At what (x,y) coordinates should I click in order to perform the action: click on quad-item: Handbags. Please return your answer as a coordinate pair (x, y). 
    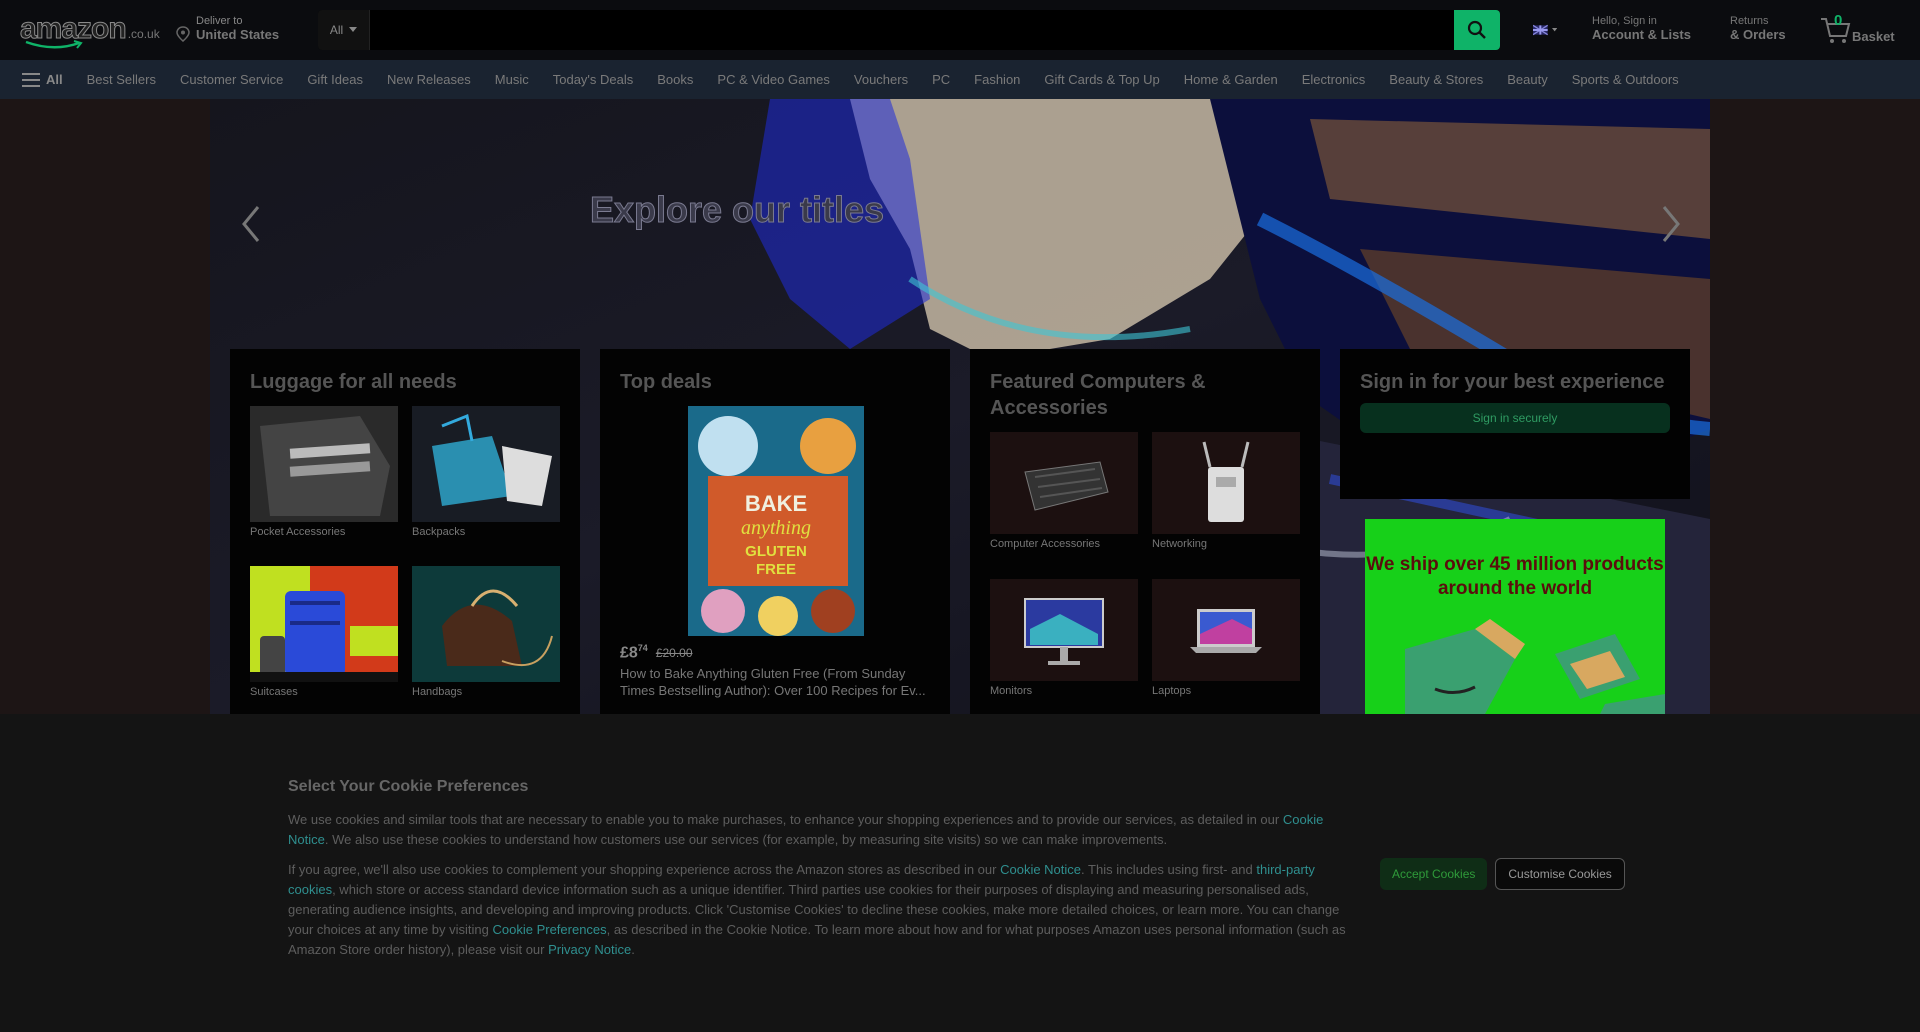
    Looking at the image, I should click on (486, 632).